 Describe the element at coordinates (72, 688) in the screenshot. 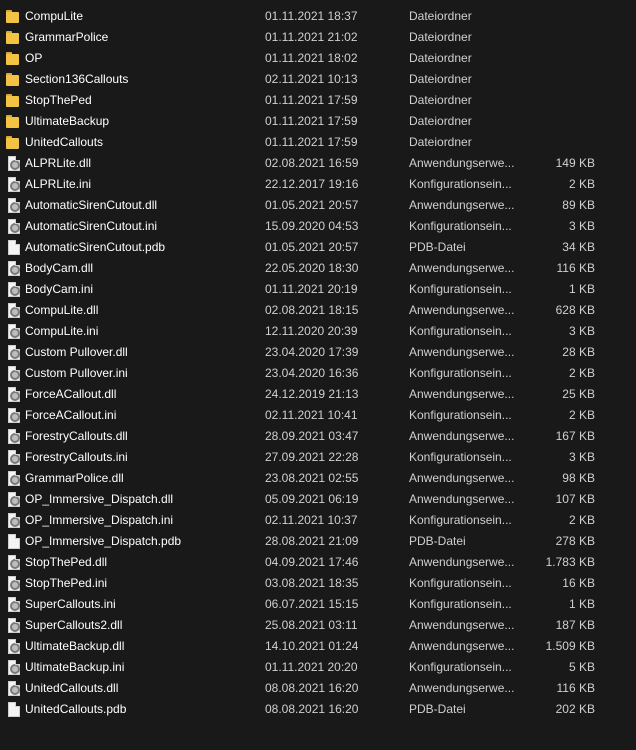

I see `file-name: UnitedCallouts.dll` at that location.